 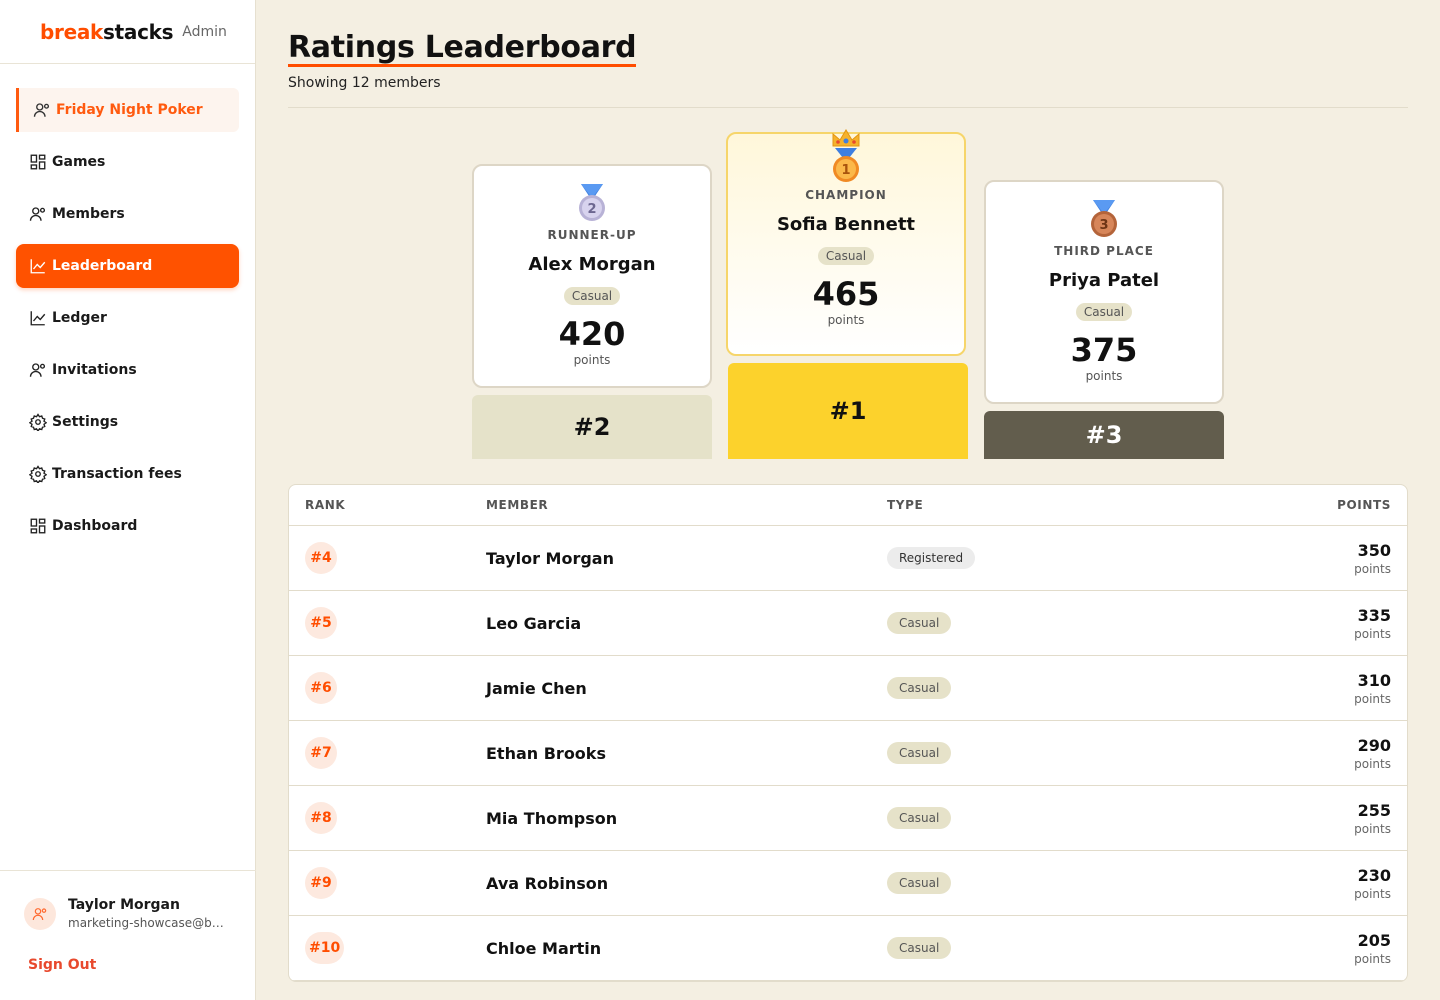 I want to click on svg-text: 3, so click(x=1103, y=225).